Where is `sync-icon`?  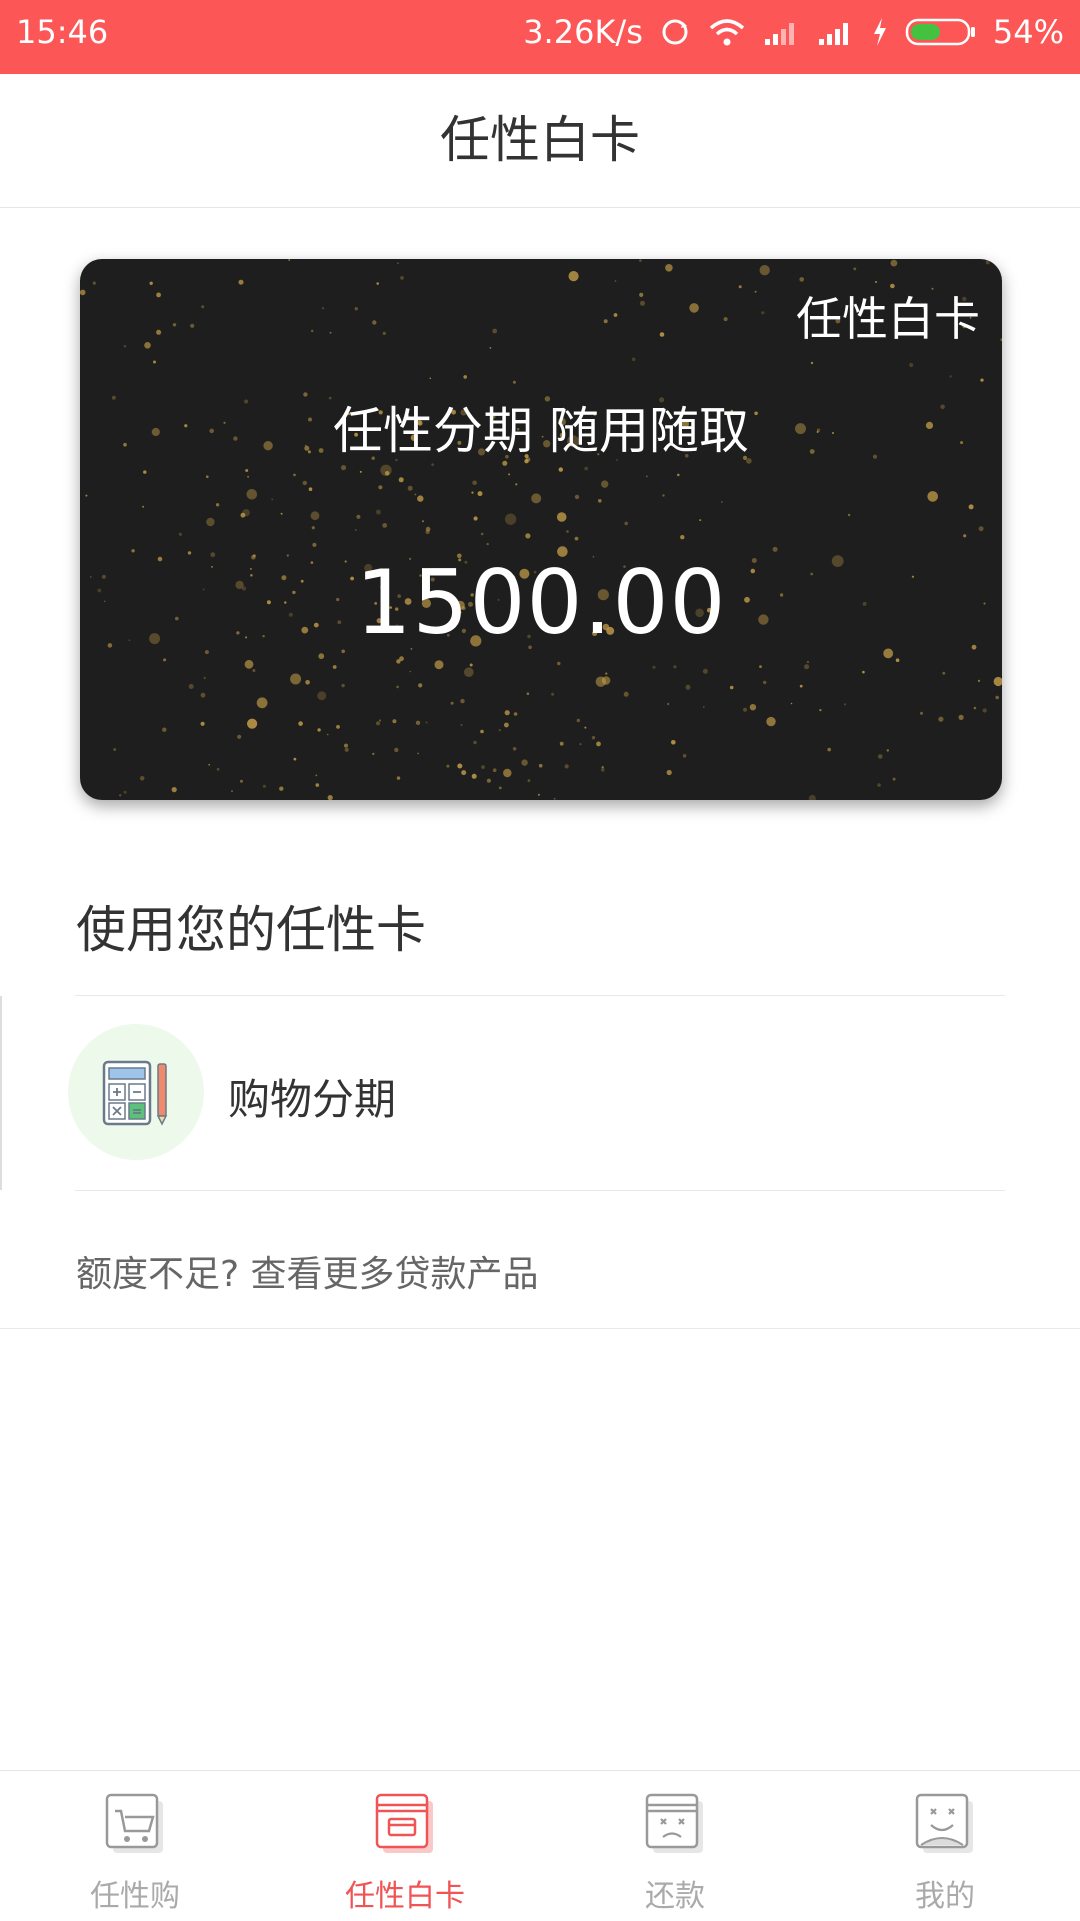 sync-icon is located at coordinates (675, 32).